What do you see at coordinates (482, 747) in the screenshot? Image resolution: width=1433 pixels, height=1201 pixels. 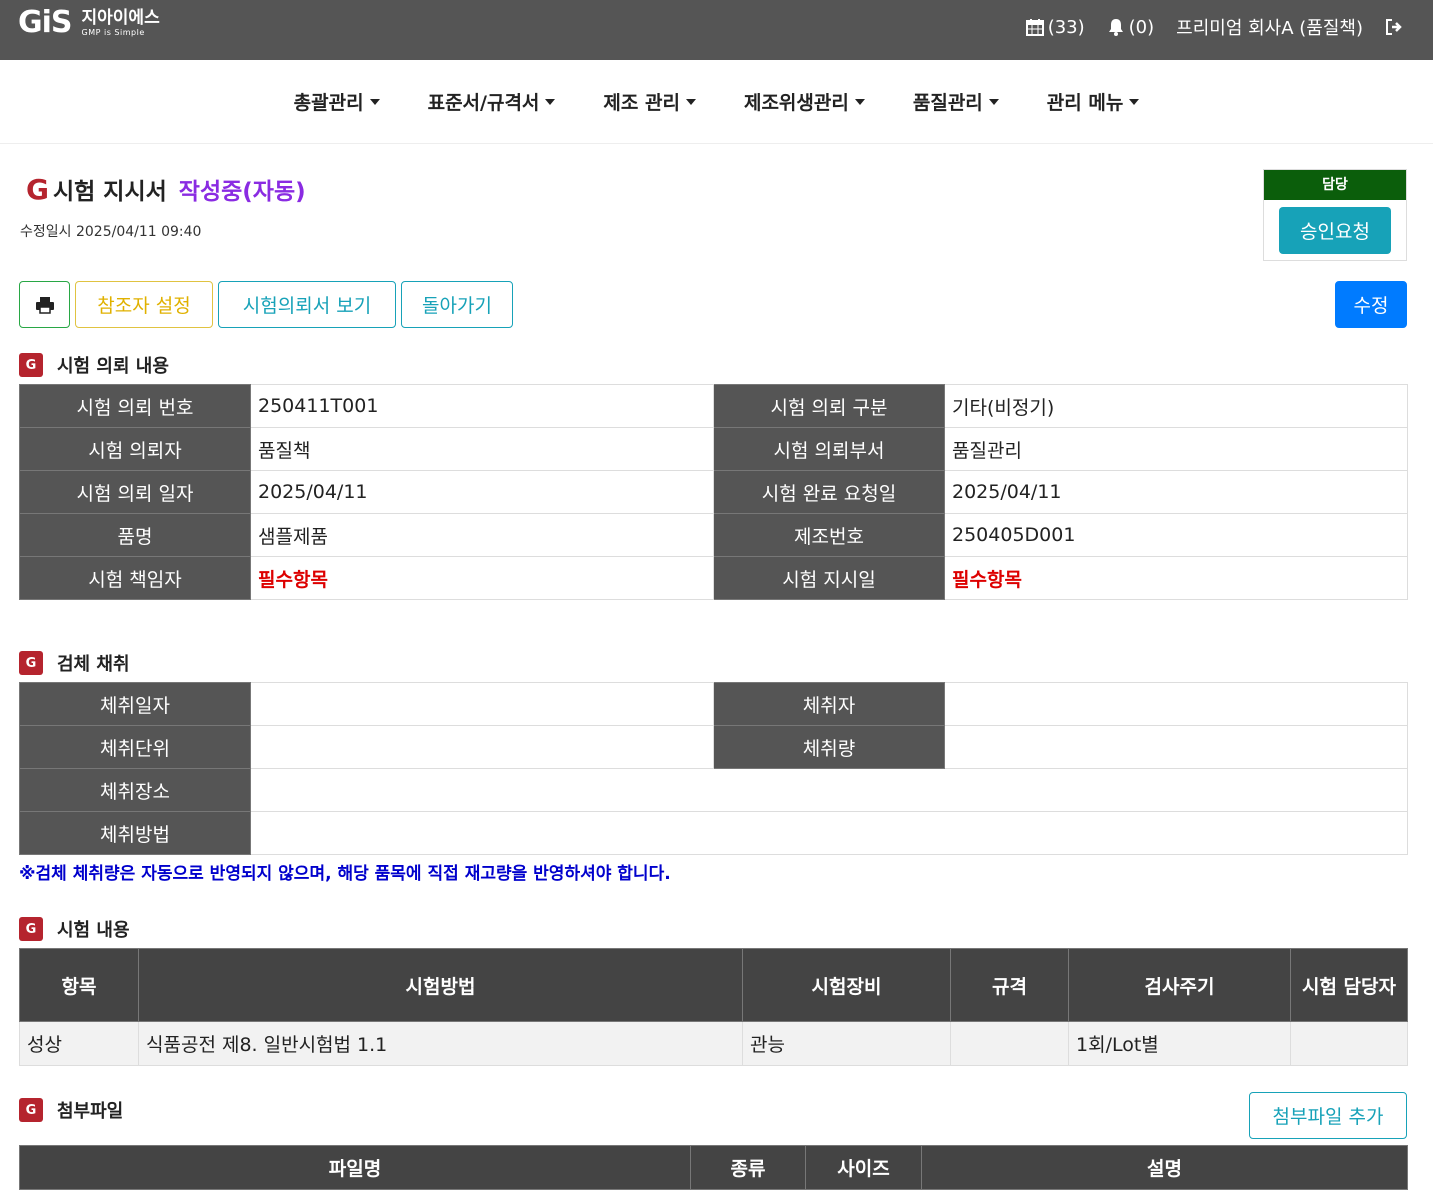 I see `sampling-unit-field` at bounding box center [482, 747].